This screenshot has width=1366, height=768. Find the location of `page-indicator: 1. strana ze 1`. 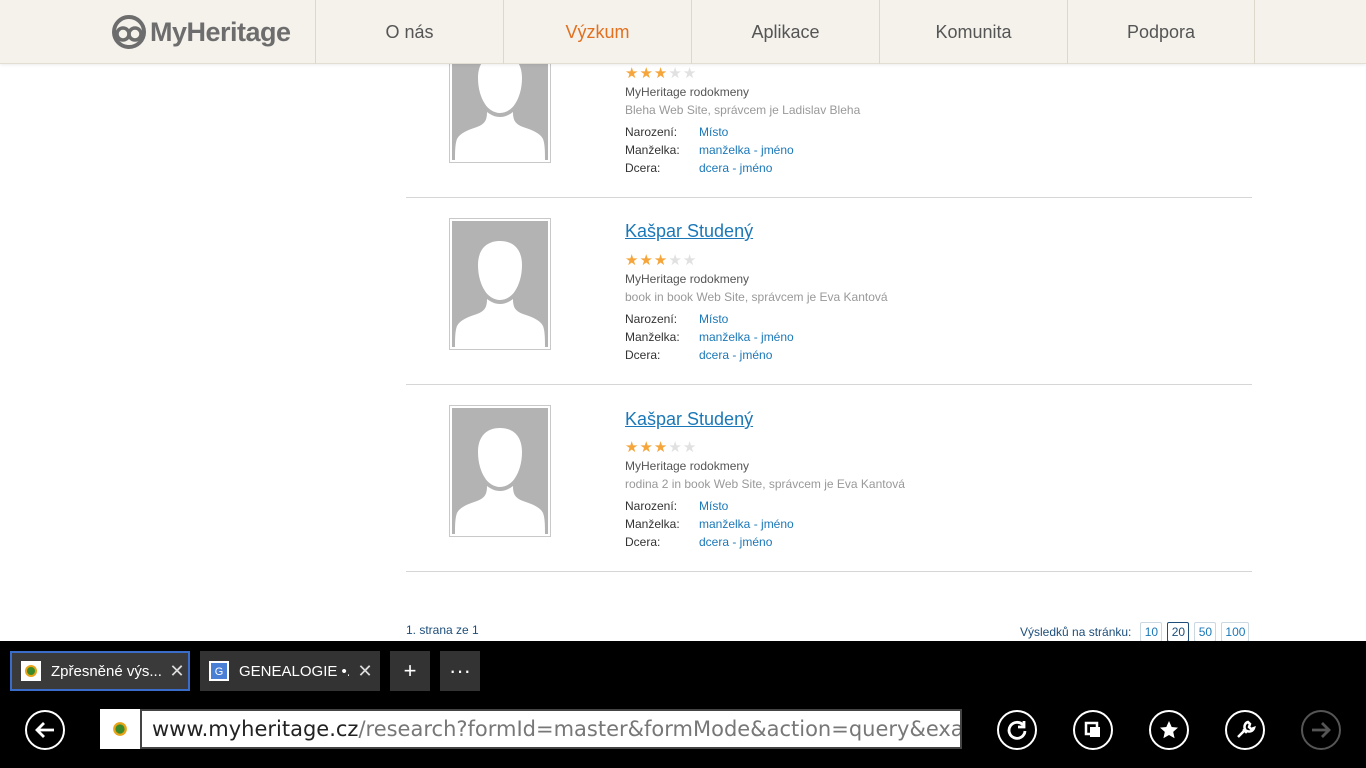

page-indicator: 1. strana ze 1 is located at coordinates (442, 630).